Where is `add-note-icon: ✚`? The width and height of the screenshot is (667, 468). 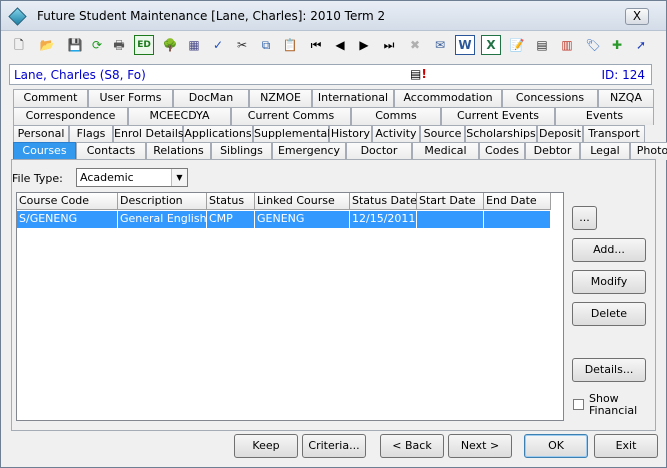 add-note-icon: ✚ is located at coordinates (617, 45).